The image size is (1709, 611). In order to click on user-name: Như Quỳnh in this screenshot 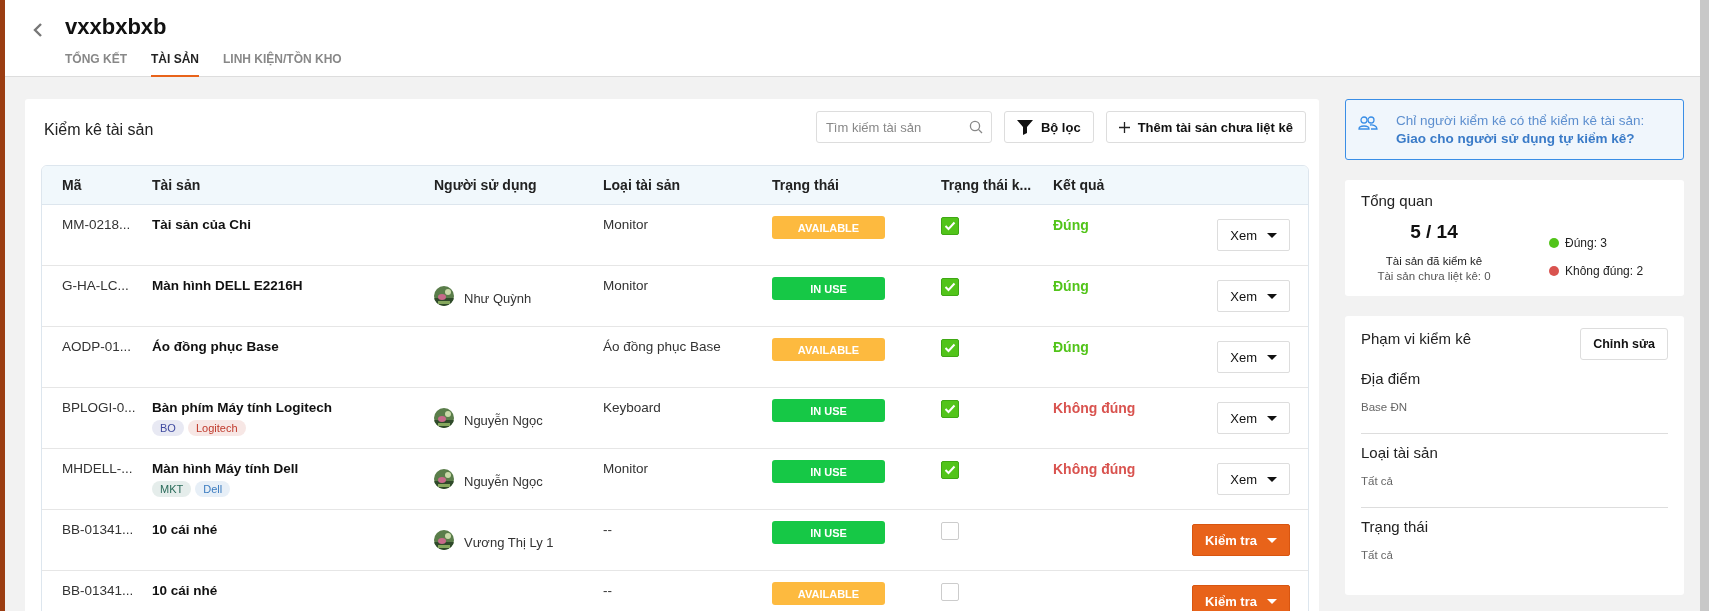, I will do `click(498, 298)`.